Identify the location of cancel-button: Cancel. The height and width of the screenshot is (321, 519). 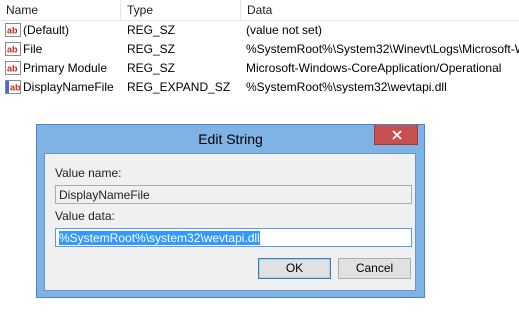
(374, 268).